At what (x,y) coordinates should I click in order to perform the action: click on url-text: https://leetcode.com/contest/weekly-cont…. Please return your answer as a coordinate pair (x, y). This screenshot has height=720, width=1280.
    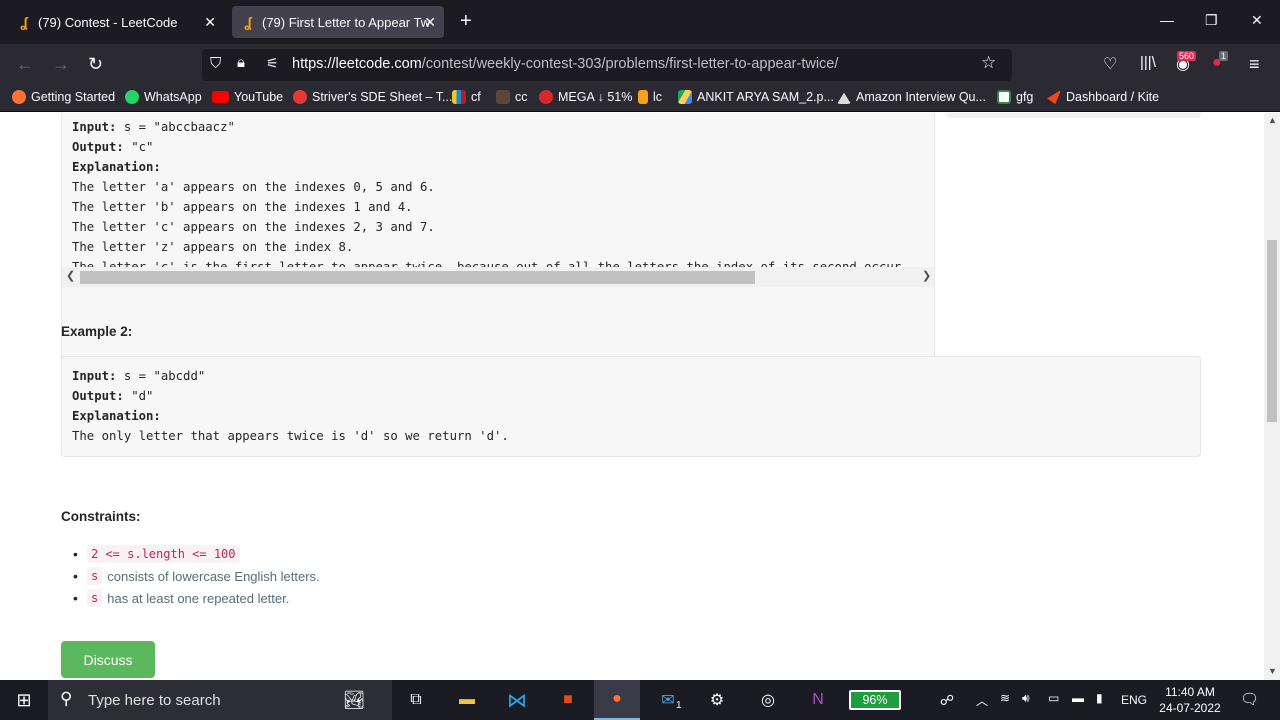
    Looking at the image, I should click on (565, 64).